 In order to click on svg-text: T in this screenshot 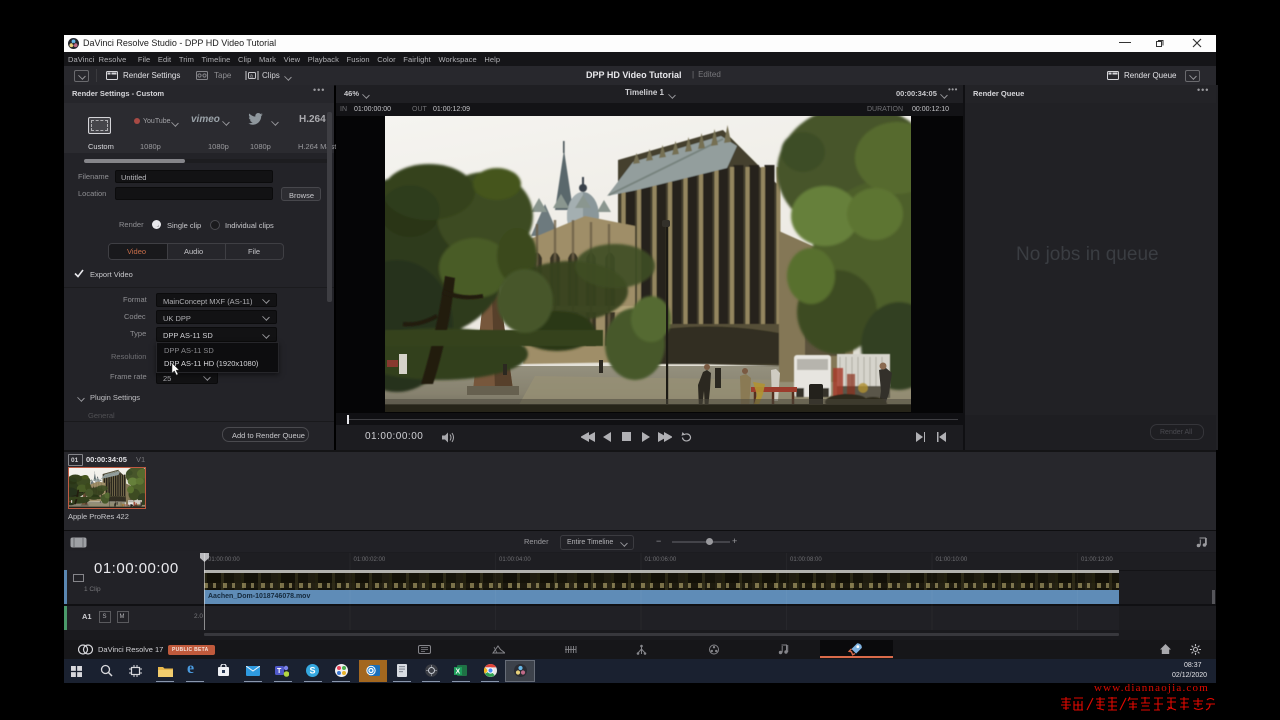, I will do `click(279, 671)`.